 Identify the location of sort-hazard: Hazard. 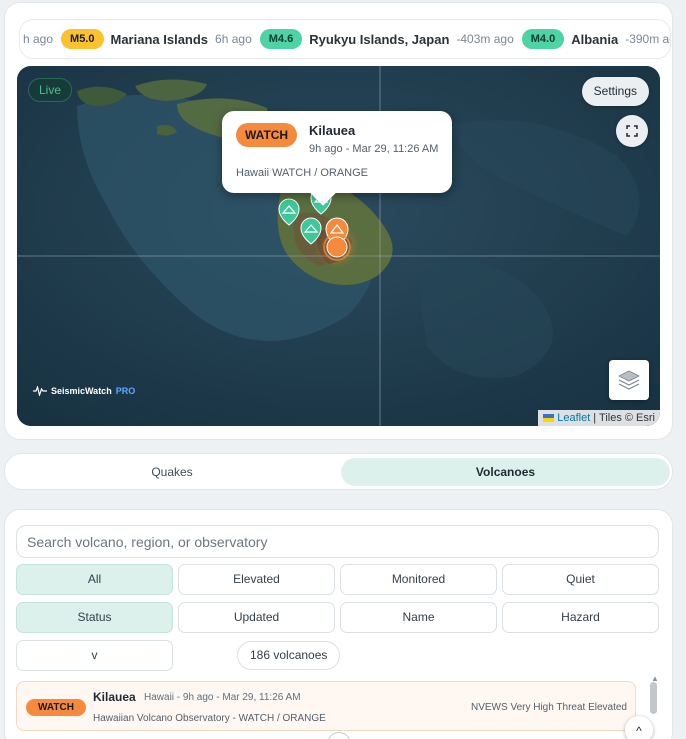
(580, 617).